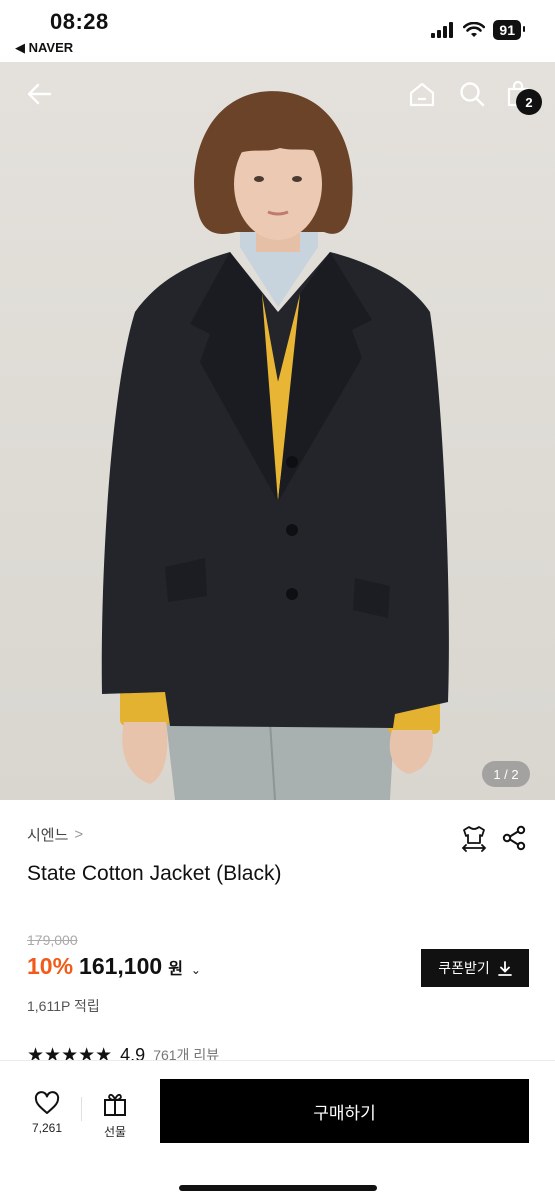 This screenshot has width=555, height=1200. Describe the element at coordinates (47, 1128) in the screenshot. I see `wish-count: 7,261` at that location.